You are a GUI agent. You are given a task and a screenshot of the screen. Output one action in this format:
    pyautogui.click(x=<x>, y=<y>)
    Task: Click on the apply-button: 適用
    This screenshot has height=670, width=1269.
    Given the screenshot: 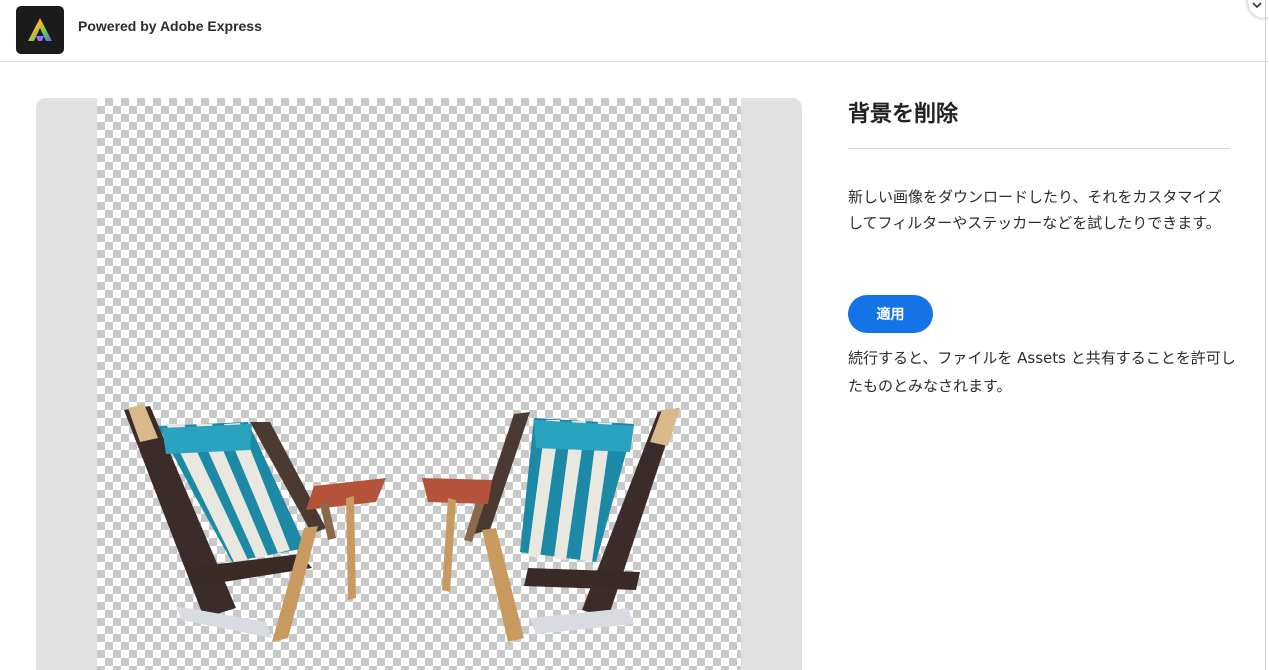 What is the action you would take?
    pyautogui.click(x=890, y=314)
    